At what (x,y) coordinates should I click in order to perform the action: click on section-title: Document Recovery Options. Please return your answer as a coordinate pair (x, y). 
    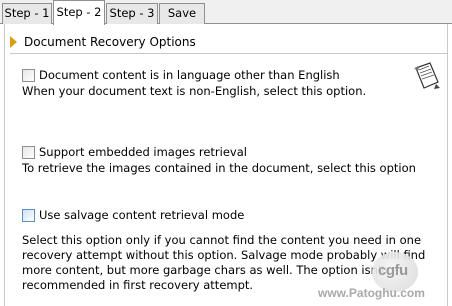
    Looking at the image, I should click on (110, 42).